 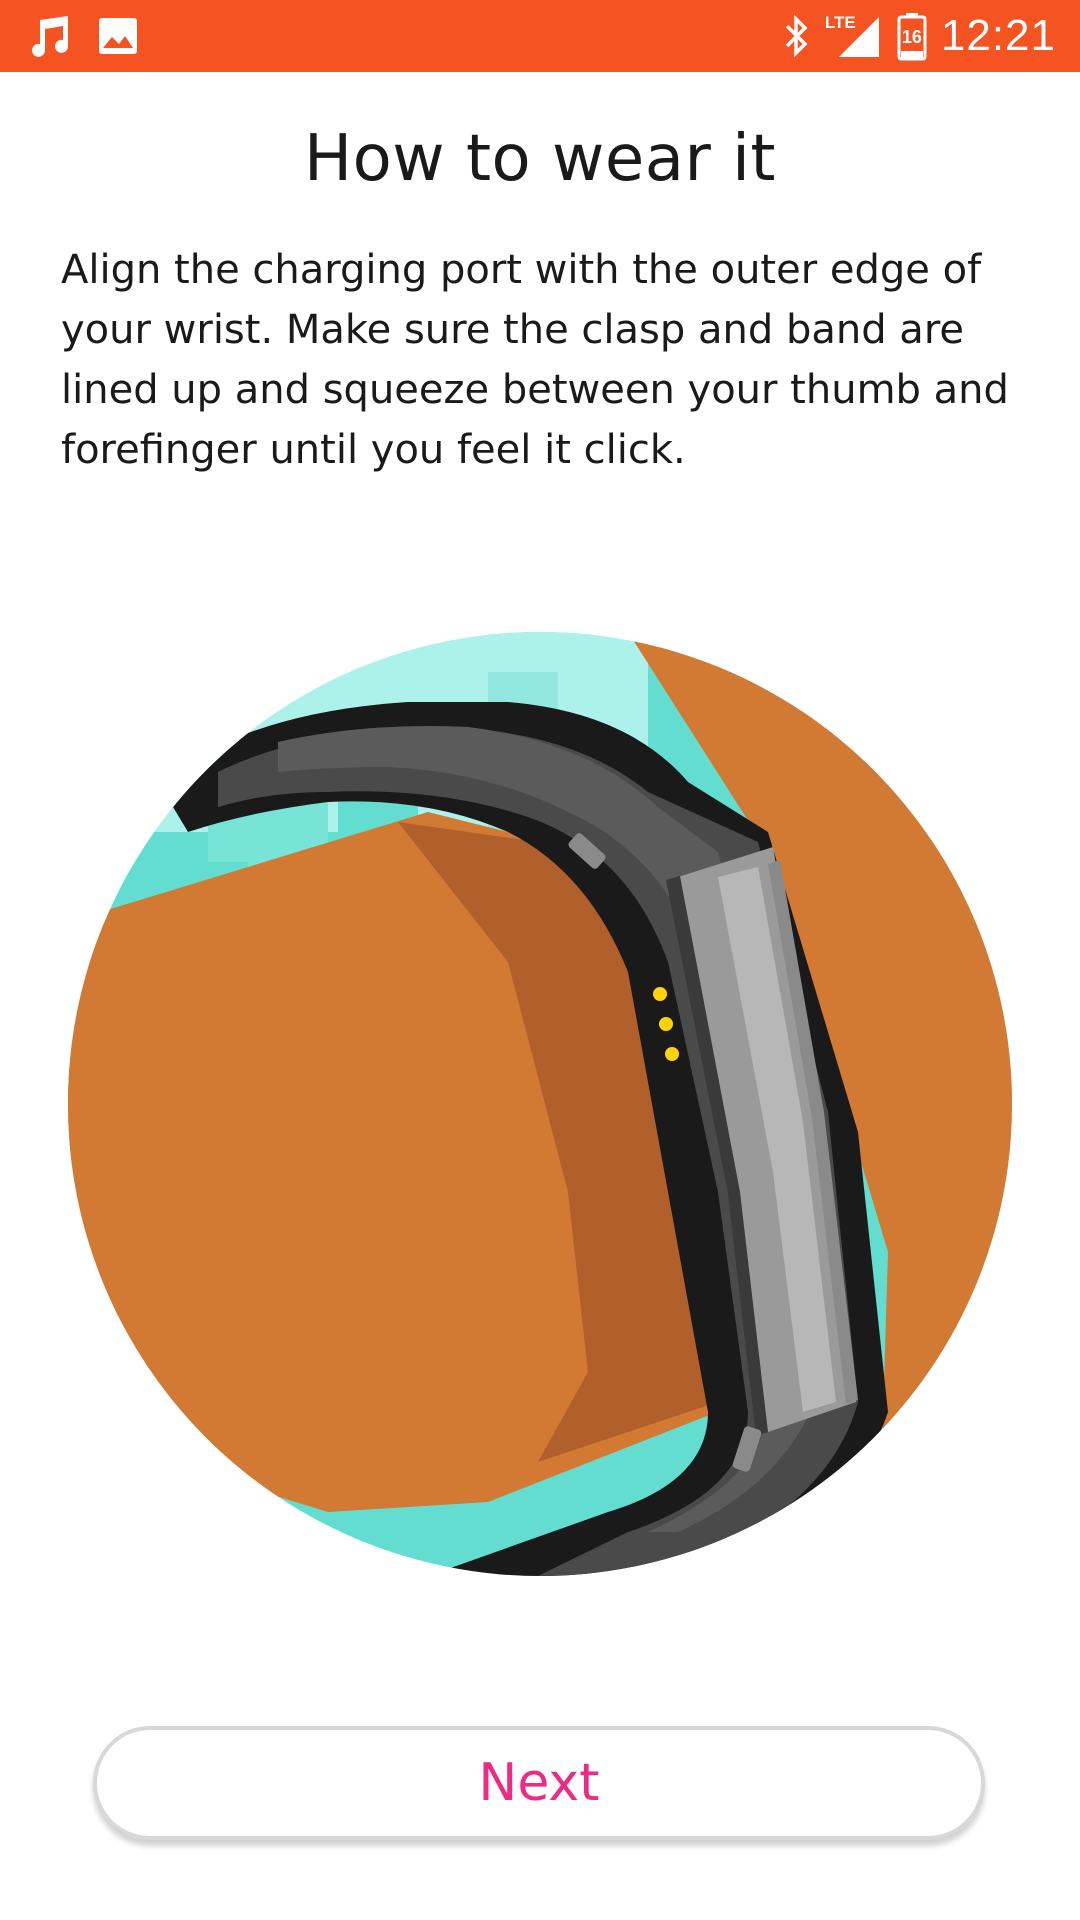 I want to click on next-button: Next, so click(x=539, y=1783).